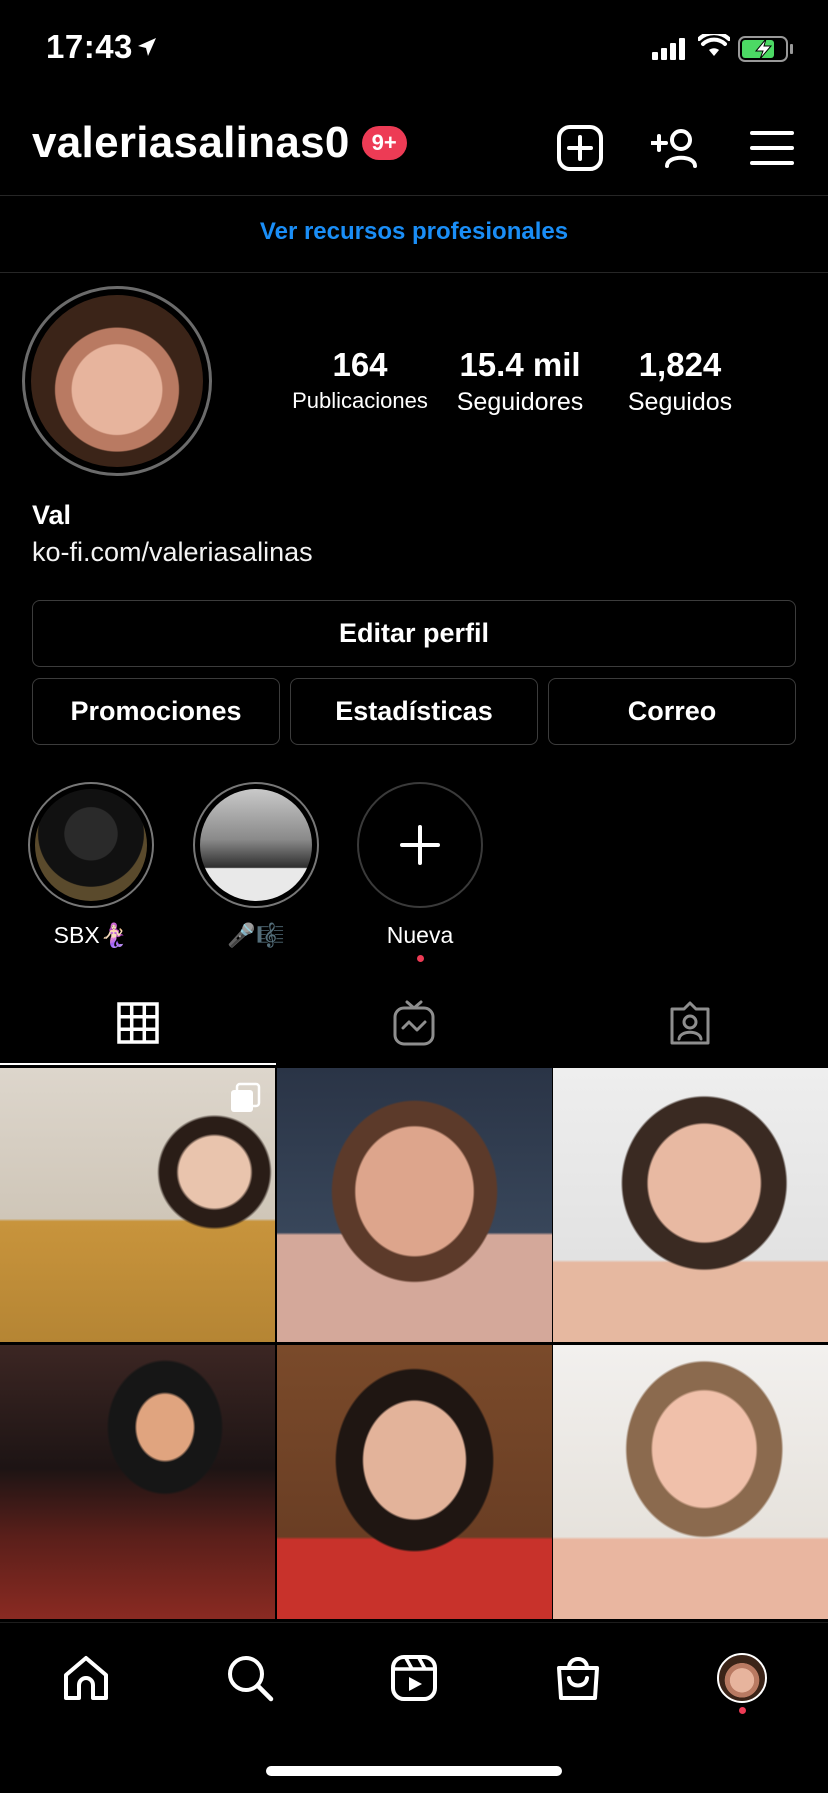  What do you see at coordinates (414, 711) in the screenshot?
I see `insights-button: Estadísticas` at bounding box center [414, 711].